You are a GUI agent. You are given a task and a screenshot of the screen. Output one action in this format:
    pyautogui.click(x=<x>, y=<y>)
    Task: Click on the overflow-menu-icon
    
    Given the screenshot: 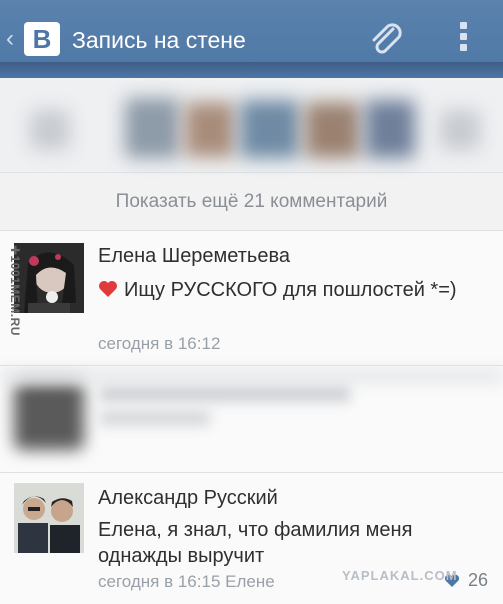 What is the action you would take?
    pyautogui.click(x=463, y=40)
    